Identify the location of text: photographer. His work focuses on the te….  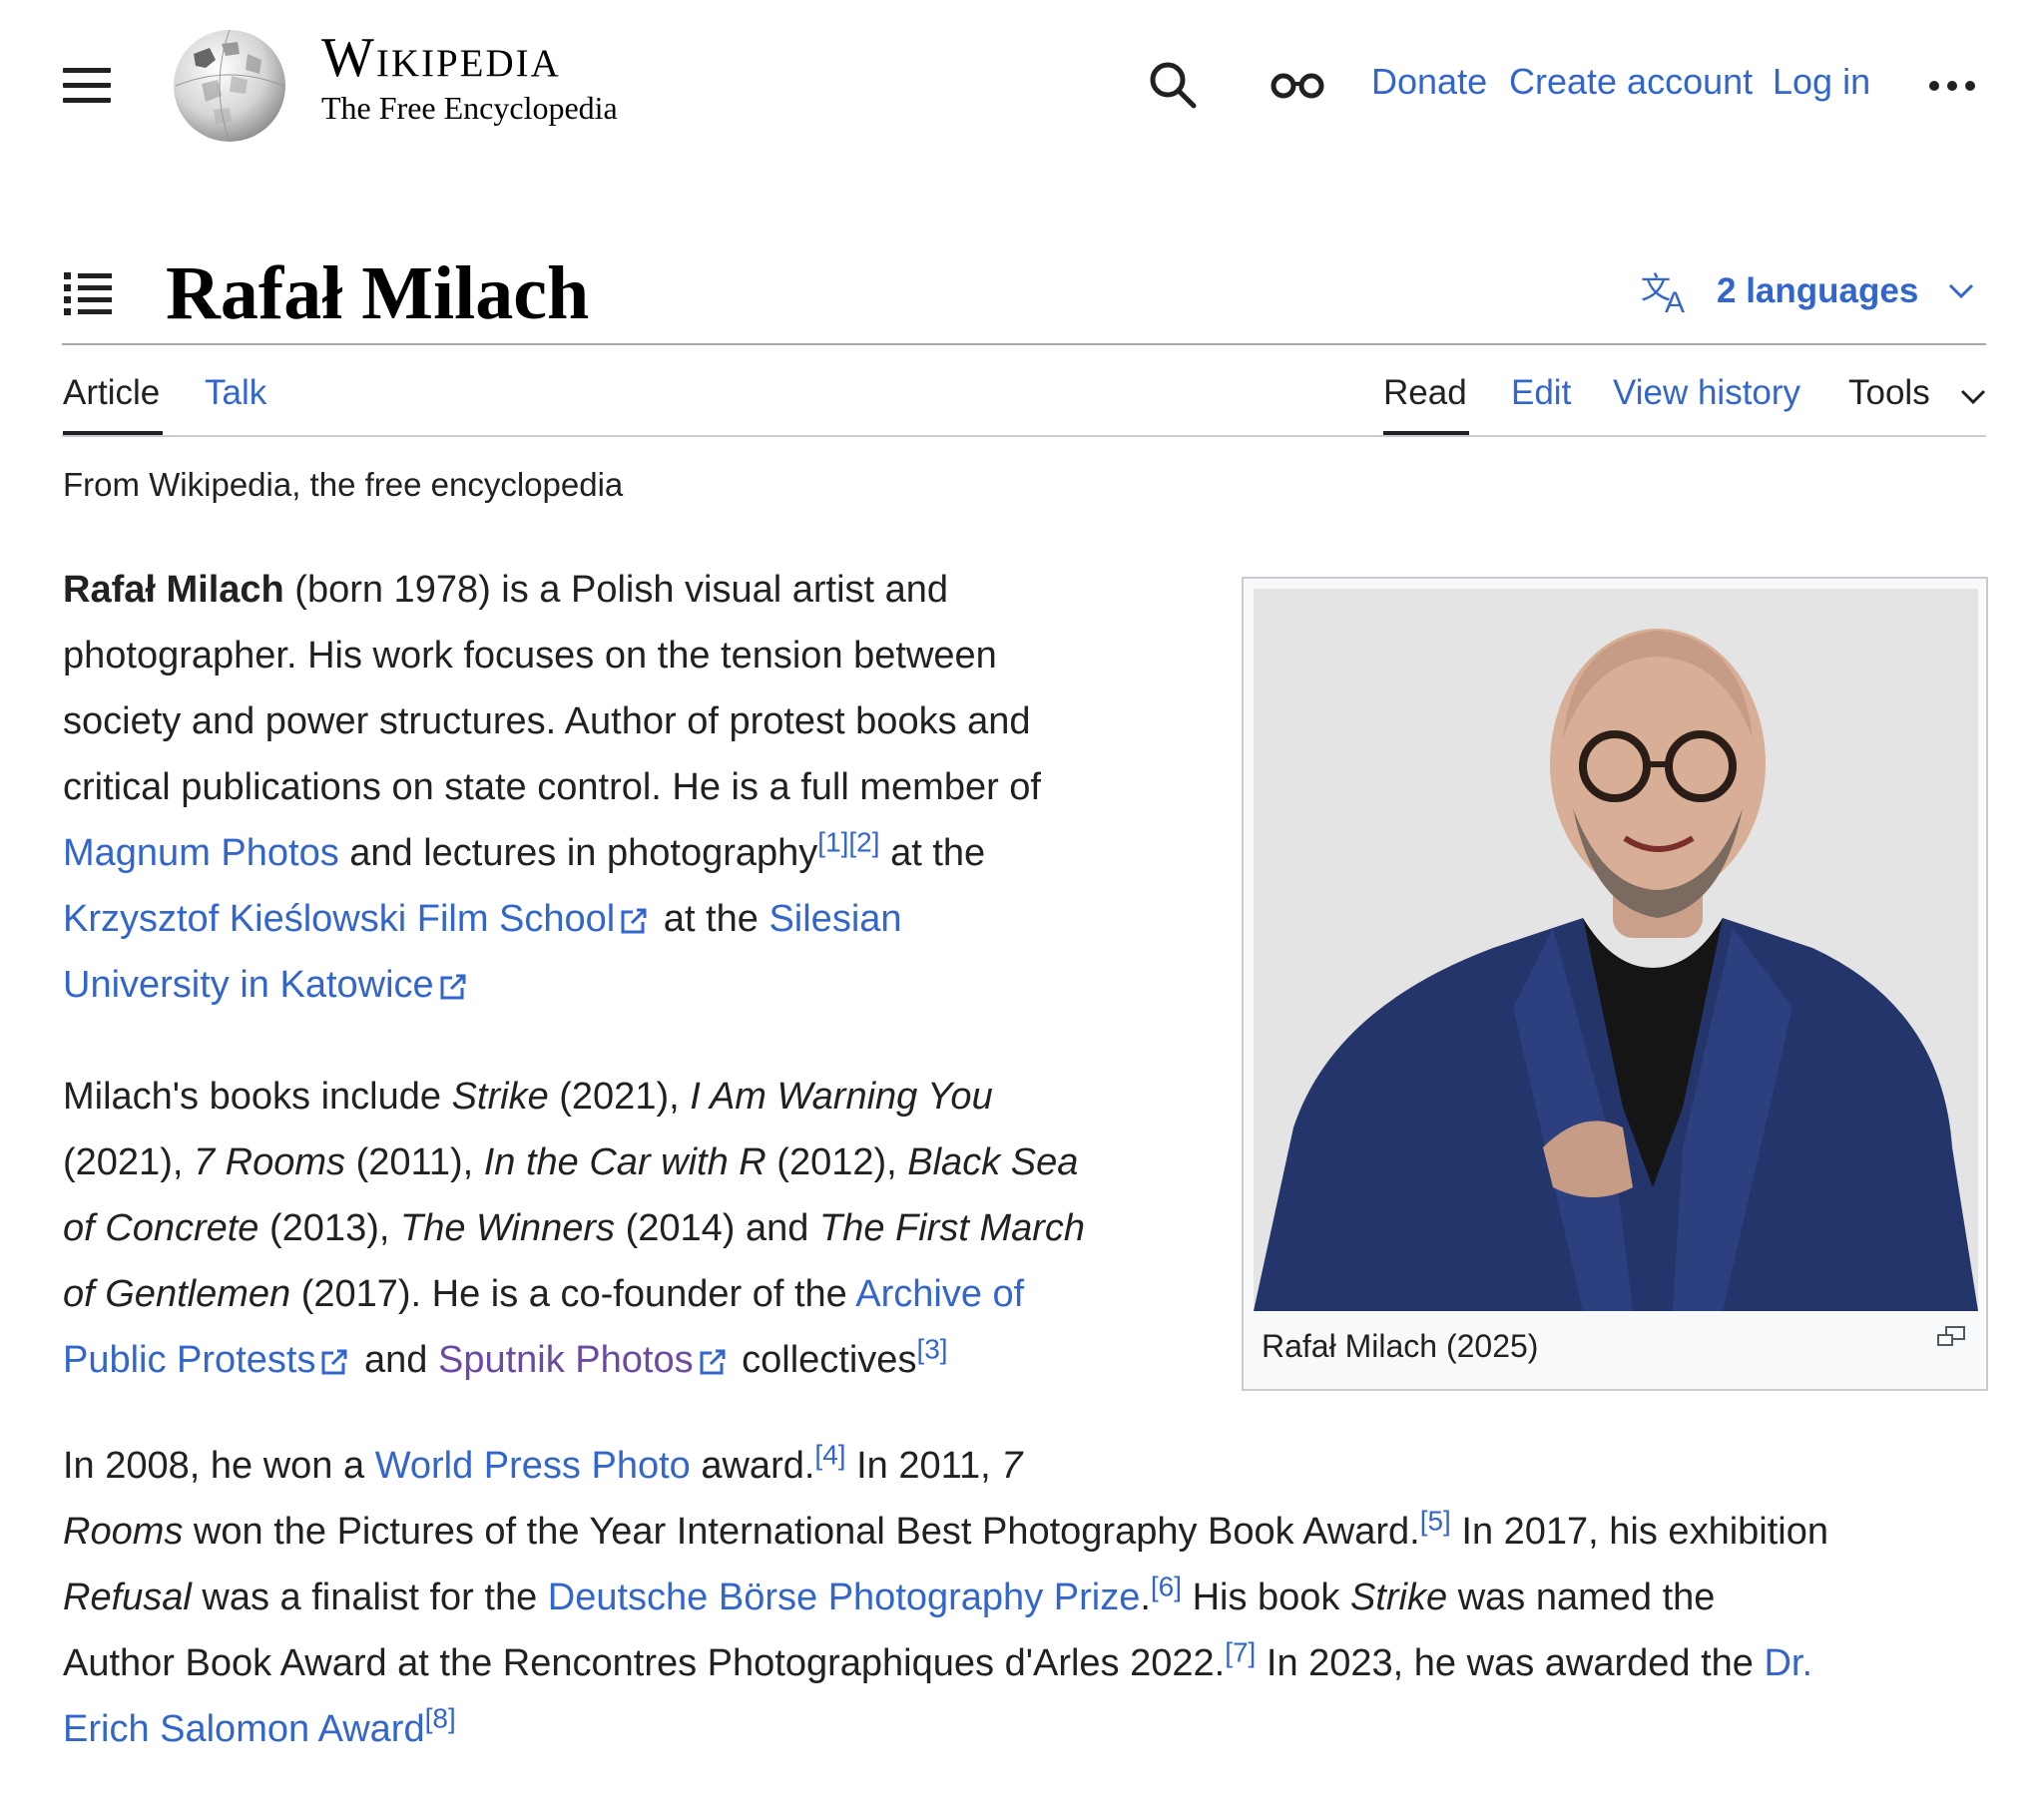
(530, 656).